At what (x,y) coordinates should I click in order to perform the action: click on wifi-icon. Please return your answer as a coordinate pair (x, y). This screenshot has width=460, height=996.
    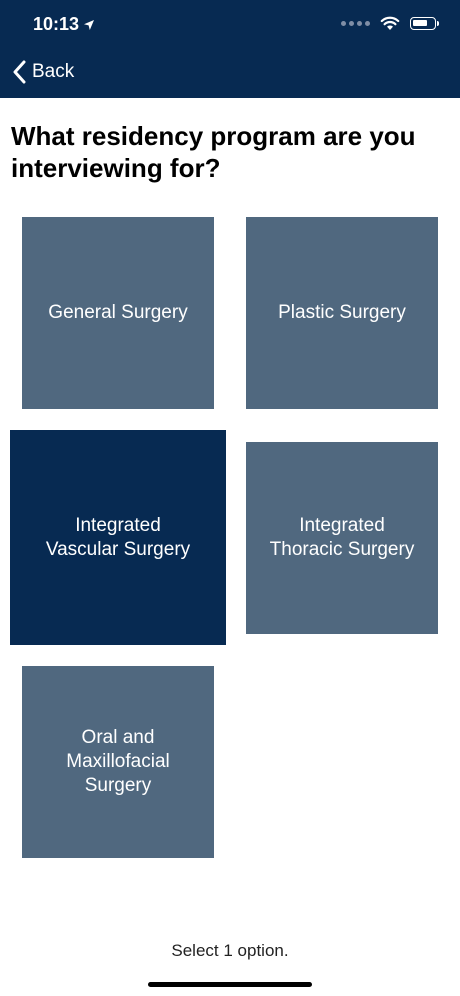
    Looking at the image, I should click on (390, 23).